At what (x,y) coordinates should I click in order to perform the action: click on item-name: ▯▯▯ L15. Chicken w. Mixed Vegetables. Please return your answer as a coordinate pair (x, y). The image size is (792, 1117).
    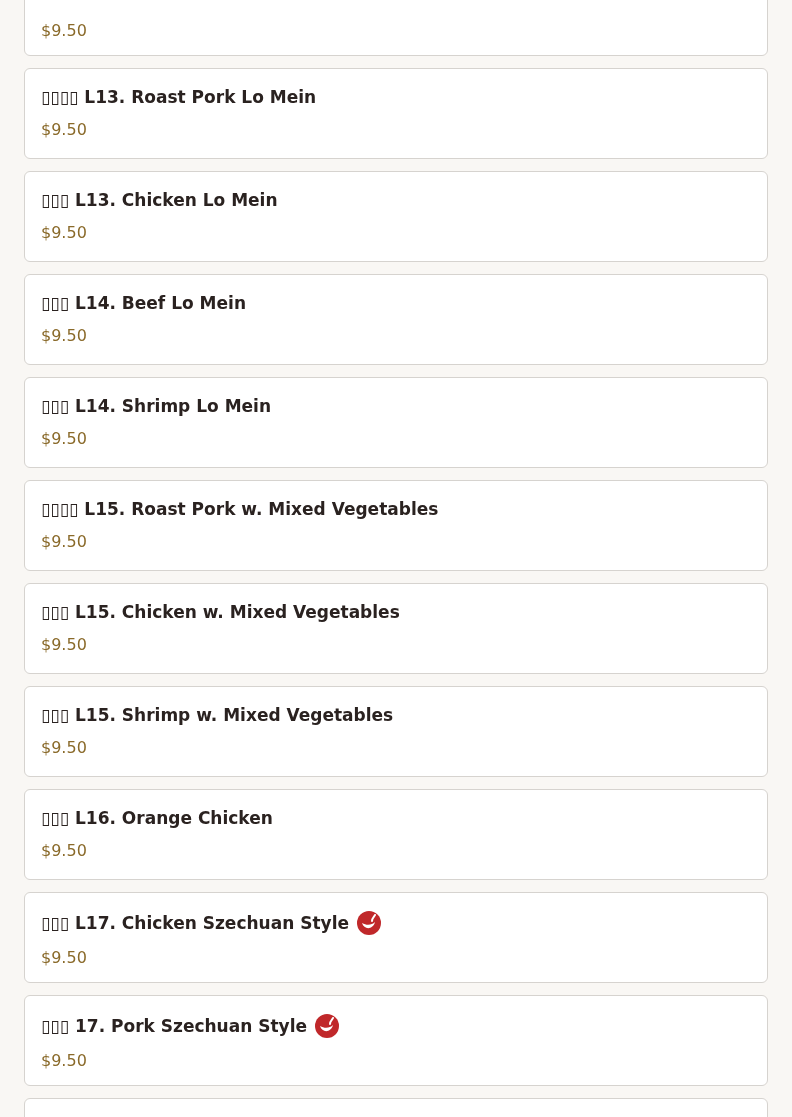
    Looking at the image, I should click on (220, 612).